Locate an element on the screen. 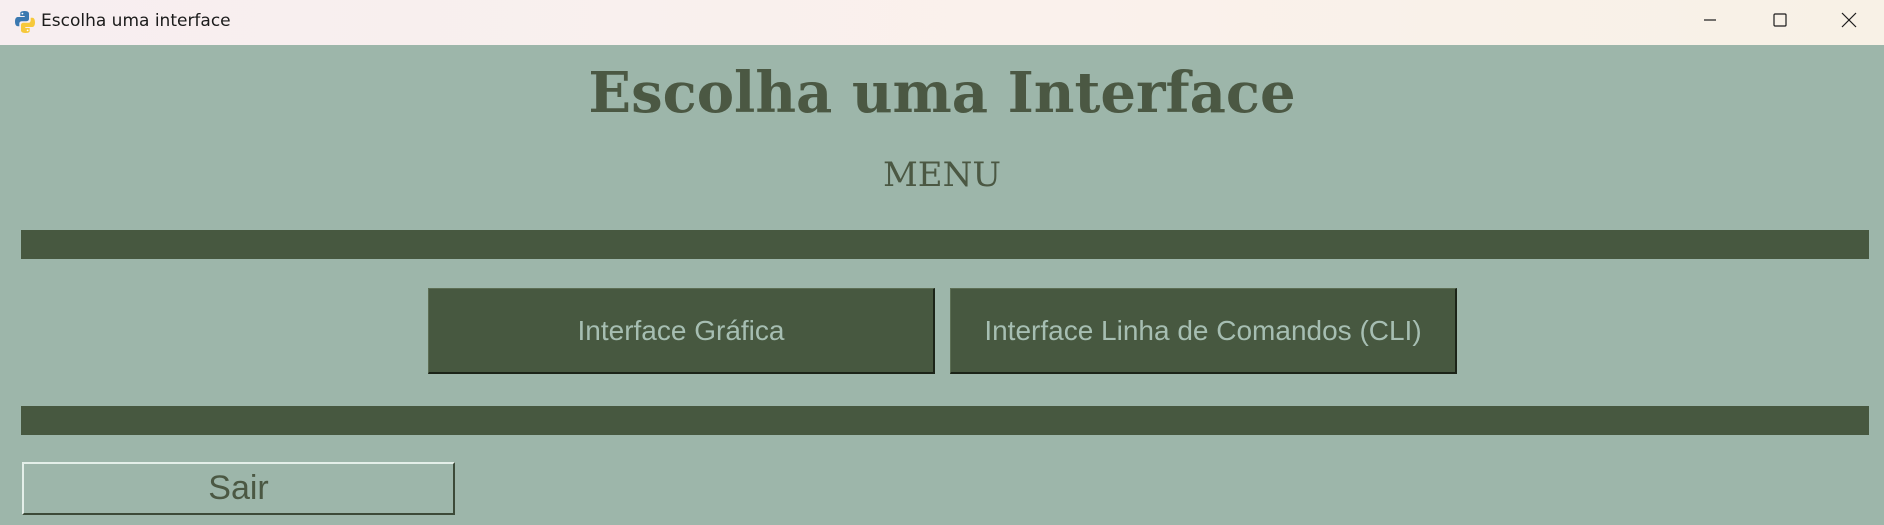  page-title: Escolha uma Interface is located at coordinates (942, 93).